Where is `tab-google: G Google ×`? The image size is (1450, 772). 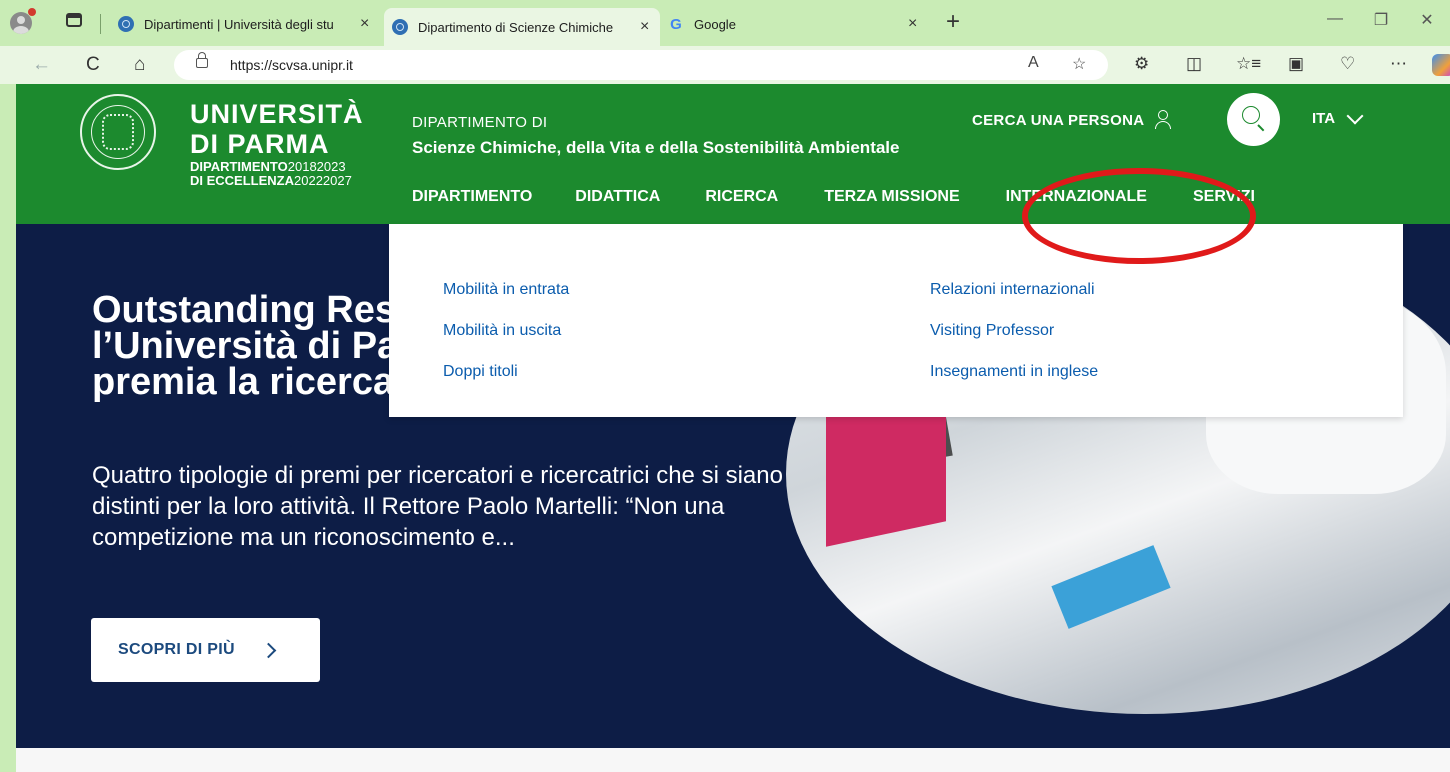
tab-google: G Google × is located at coordinates (792, 24).